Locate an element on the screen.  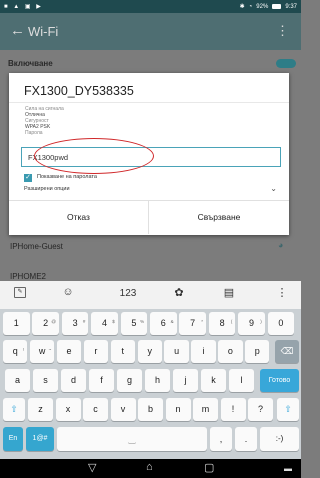
wifi-toggle is located at coordinates (286, 63).